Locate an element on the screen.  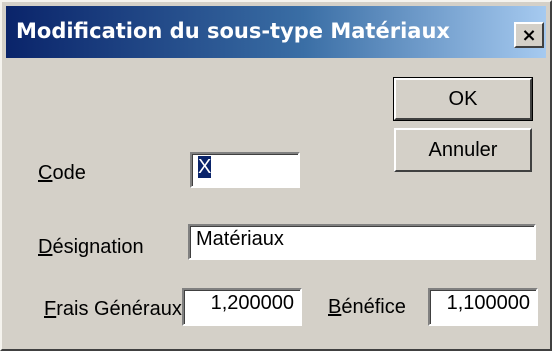
close-button: × is located at coordinates (529, 35).